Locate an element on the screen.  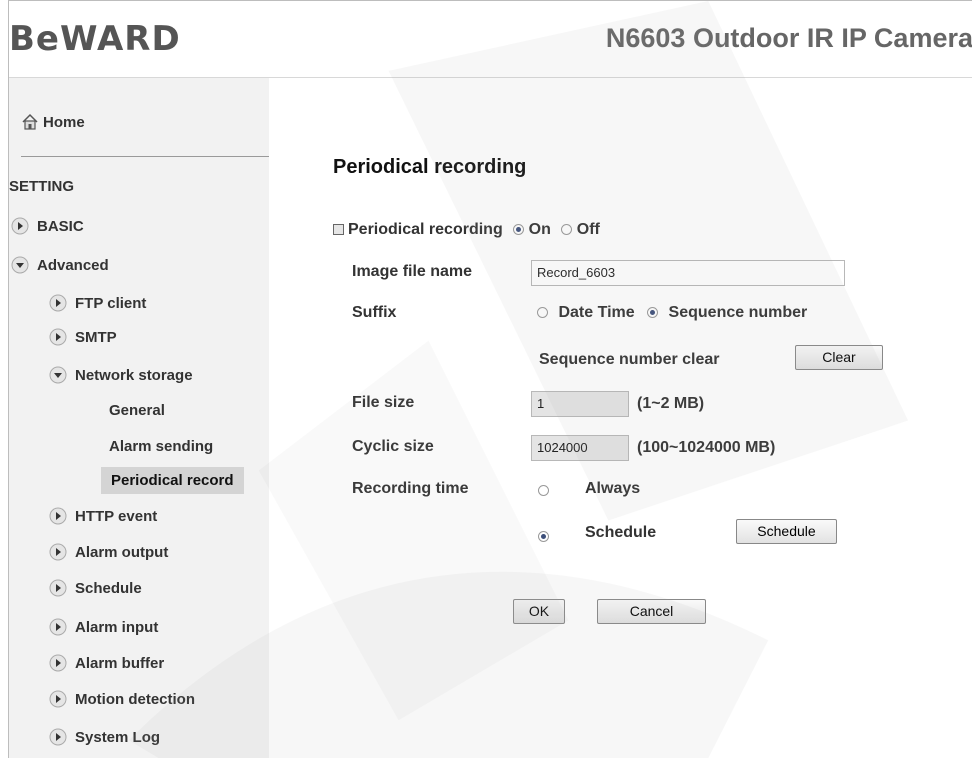
cyclic-size-label: Cyclic size is located at coordinates (393, 446).